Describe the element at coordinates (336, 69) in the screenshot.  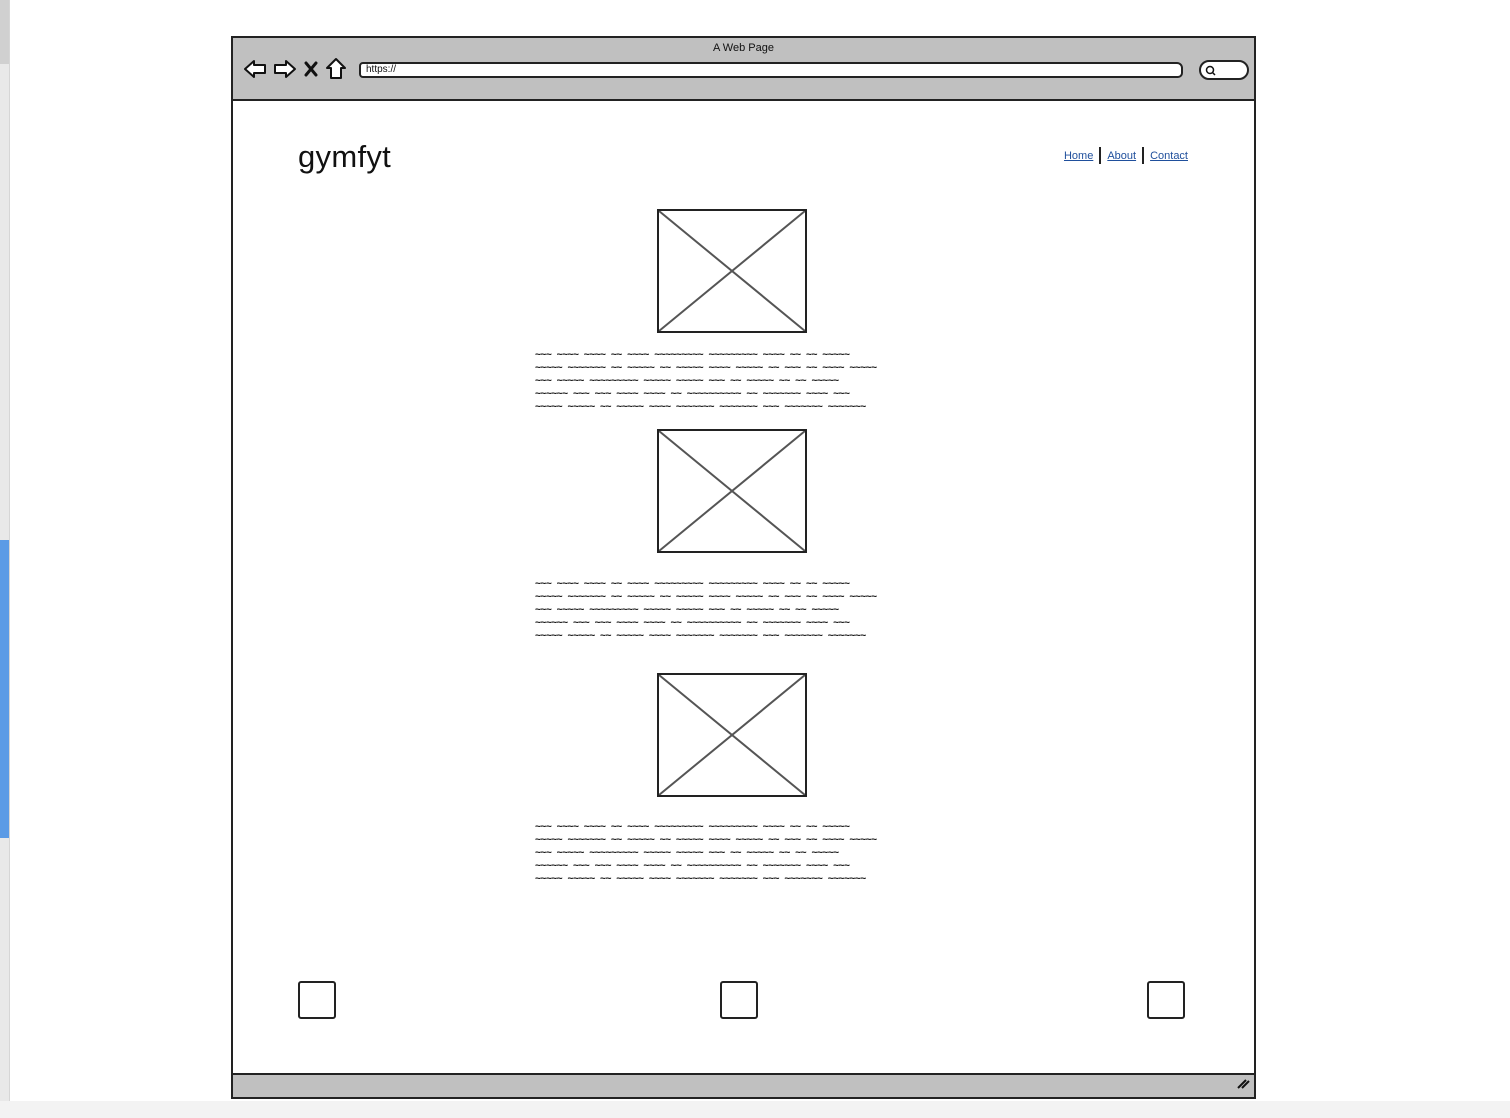
I see `home-icon` at that location.